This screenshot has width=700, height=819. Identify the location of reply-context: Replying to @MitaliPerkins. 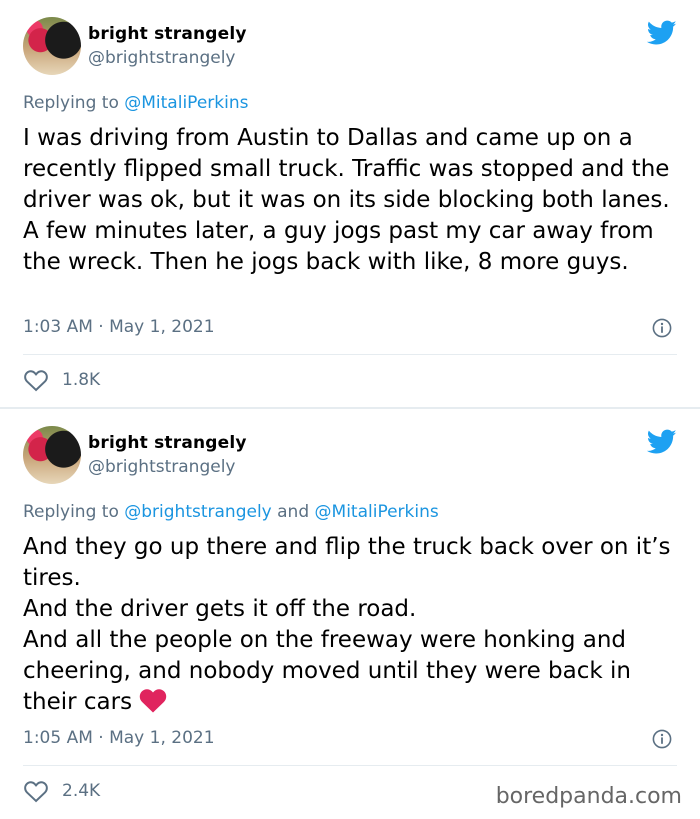
(135, 103).